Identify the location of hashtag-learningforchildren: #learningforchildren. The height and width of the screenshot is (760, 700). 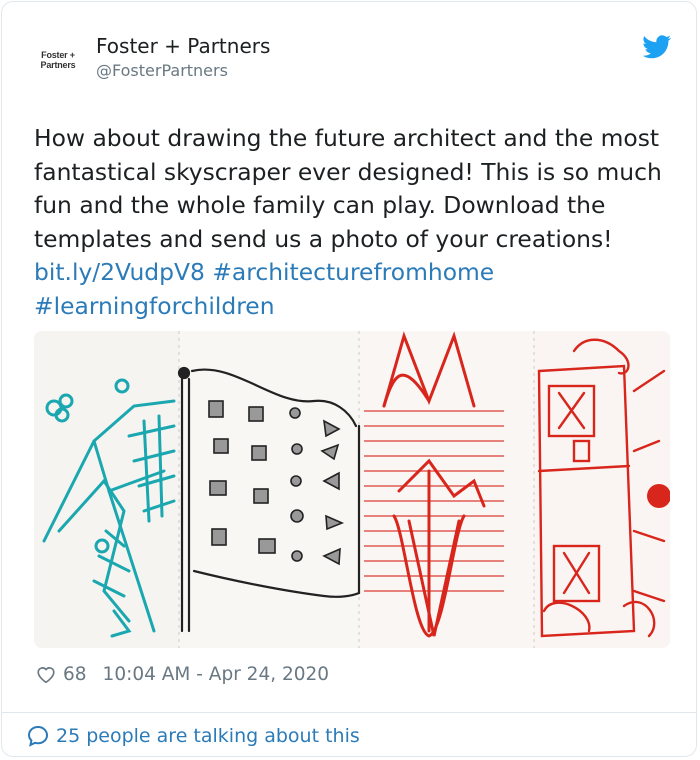
(154, 306).